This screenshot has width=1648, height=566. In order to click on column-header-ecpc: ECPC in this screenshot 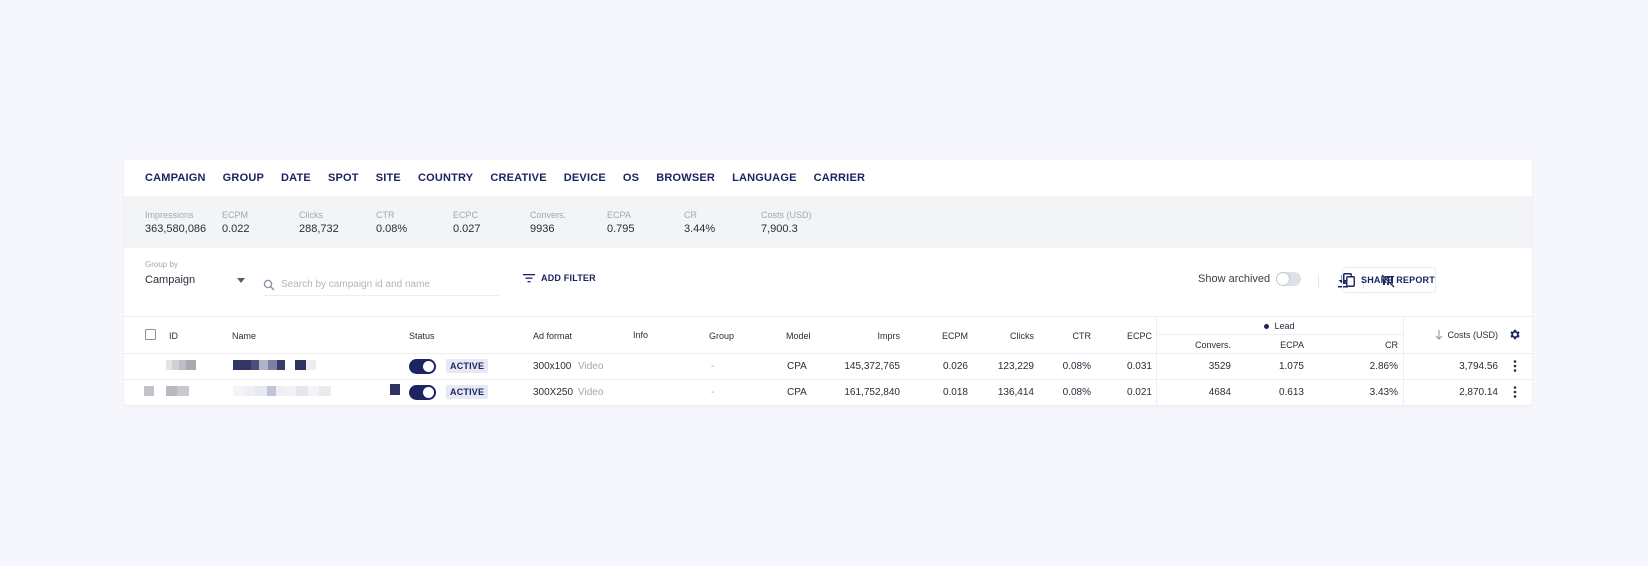, I will do `click(1123, 336)`.